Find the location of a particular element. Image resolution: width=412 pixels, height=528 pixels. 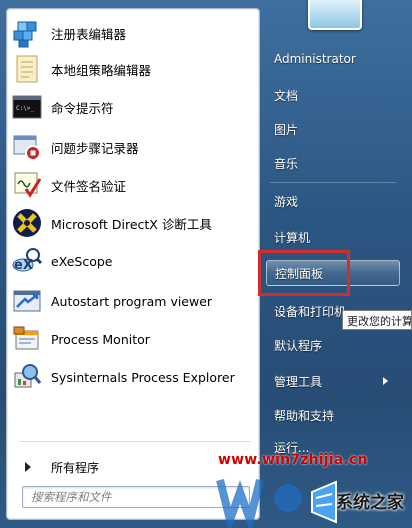

tooltip: 更改您的计算 is located at coordinates (377, 320).